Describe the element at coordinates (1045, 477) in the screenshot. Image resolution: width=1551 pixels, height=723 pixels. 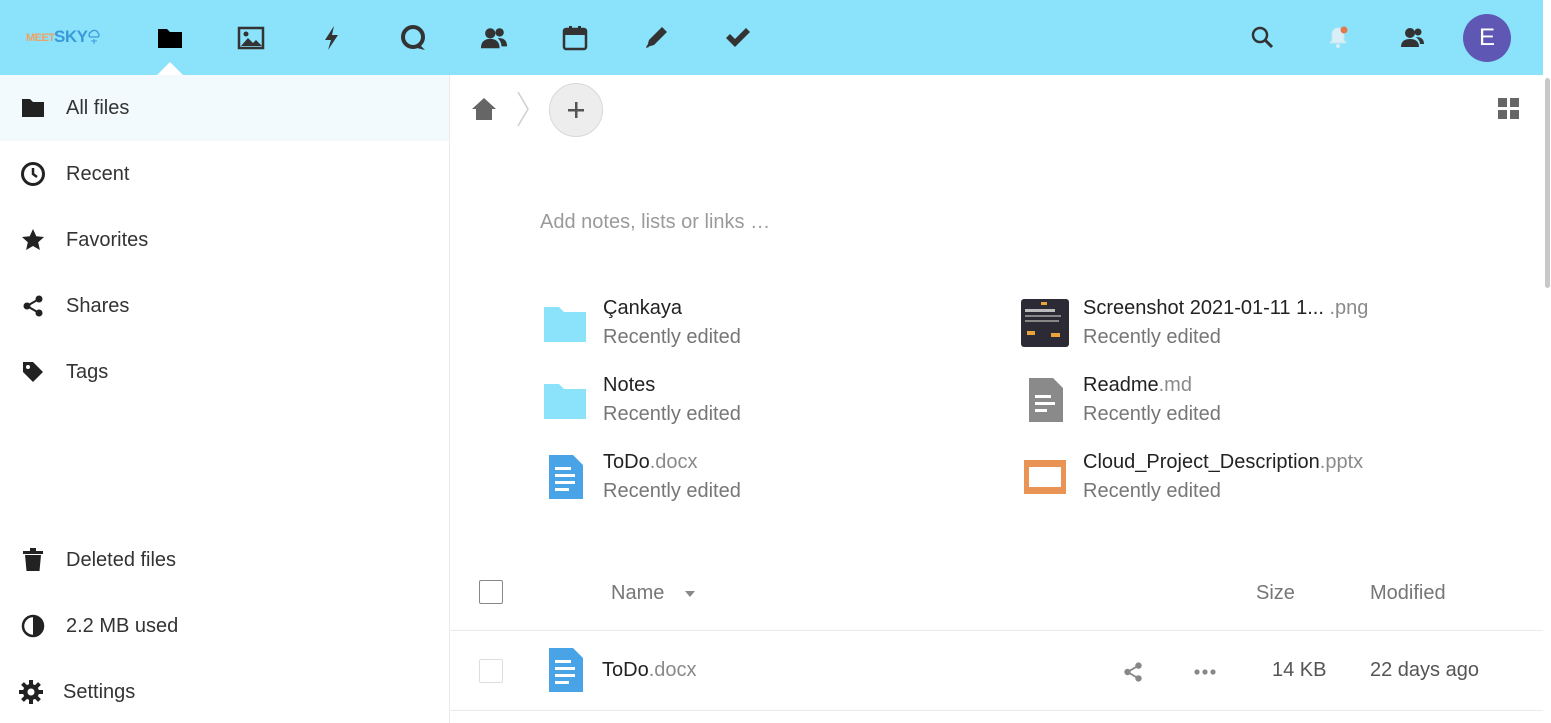
I see `presentation-icon` at that location.